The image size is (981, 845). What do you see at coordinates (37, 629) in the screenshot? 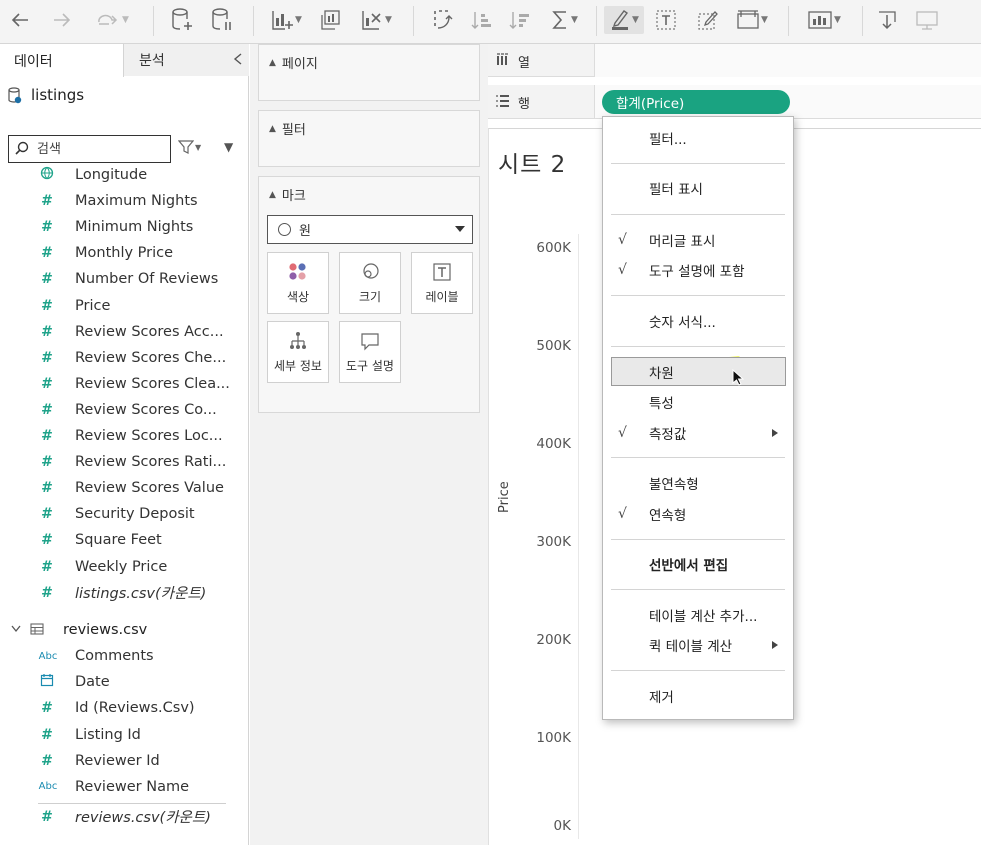
I see `table-icon` at bounding box center [37, 629].